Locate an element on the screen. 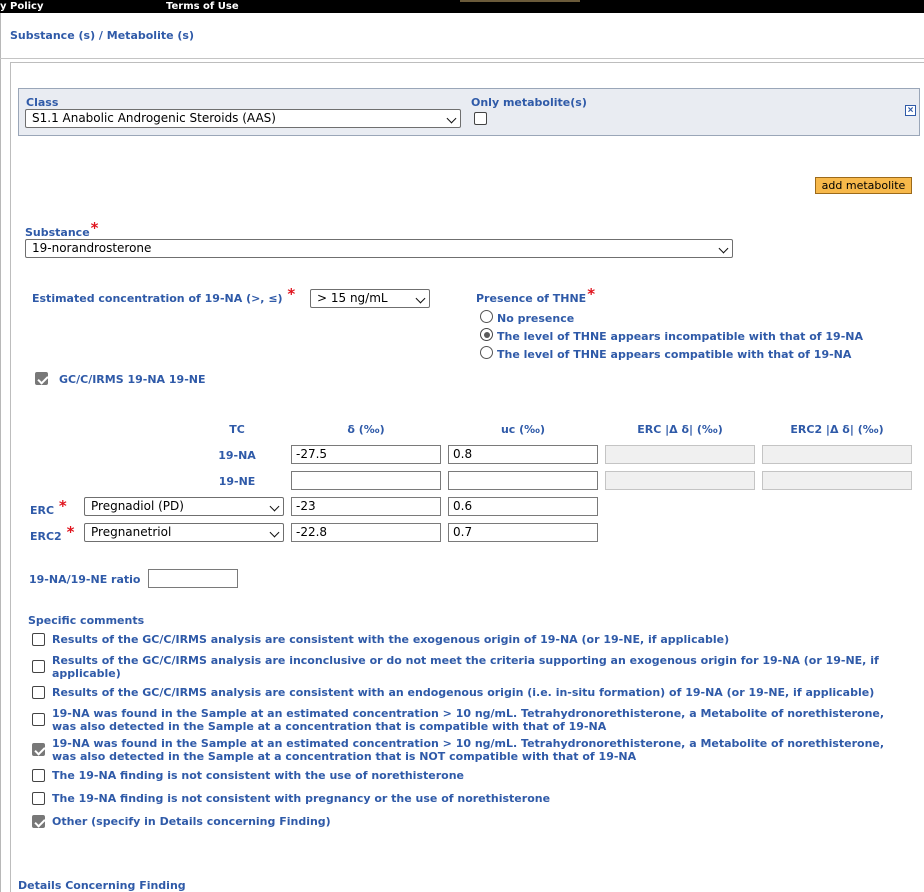 Image resolution: width=924 pixels, height=892 pixels. erc2-label-text: ERC2 is located at coordinates (46, 536).